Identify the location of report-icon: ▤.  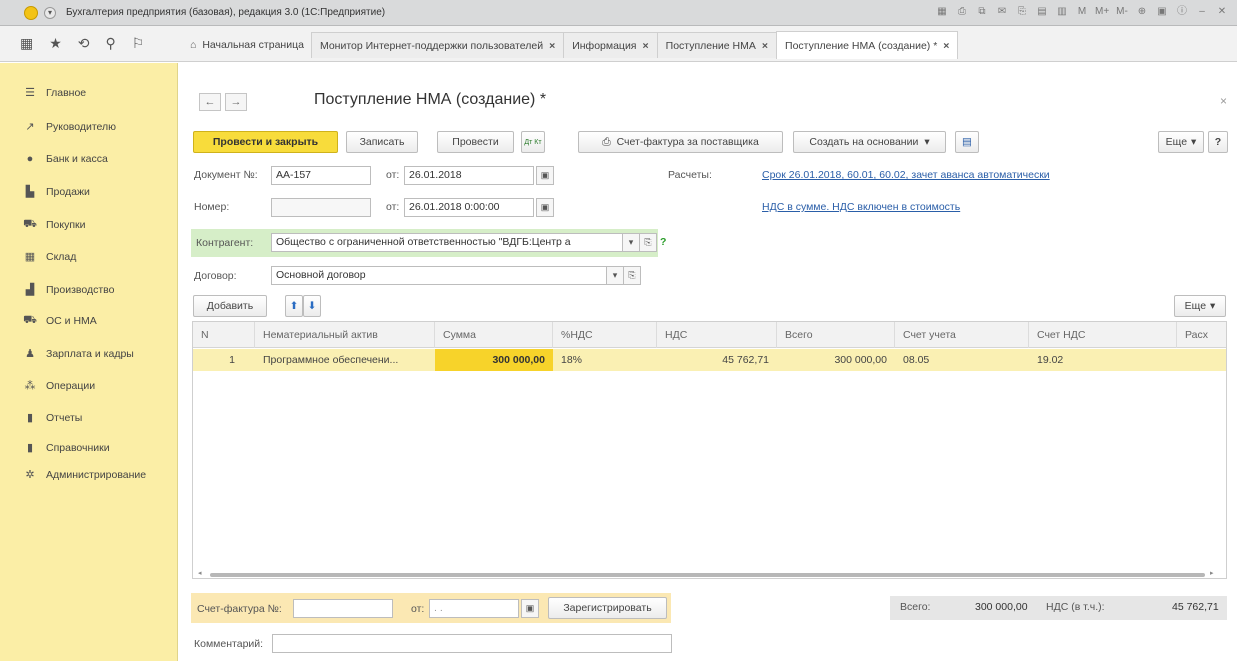
(967, 142).